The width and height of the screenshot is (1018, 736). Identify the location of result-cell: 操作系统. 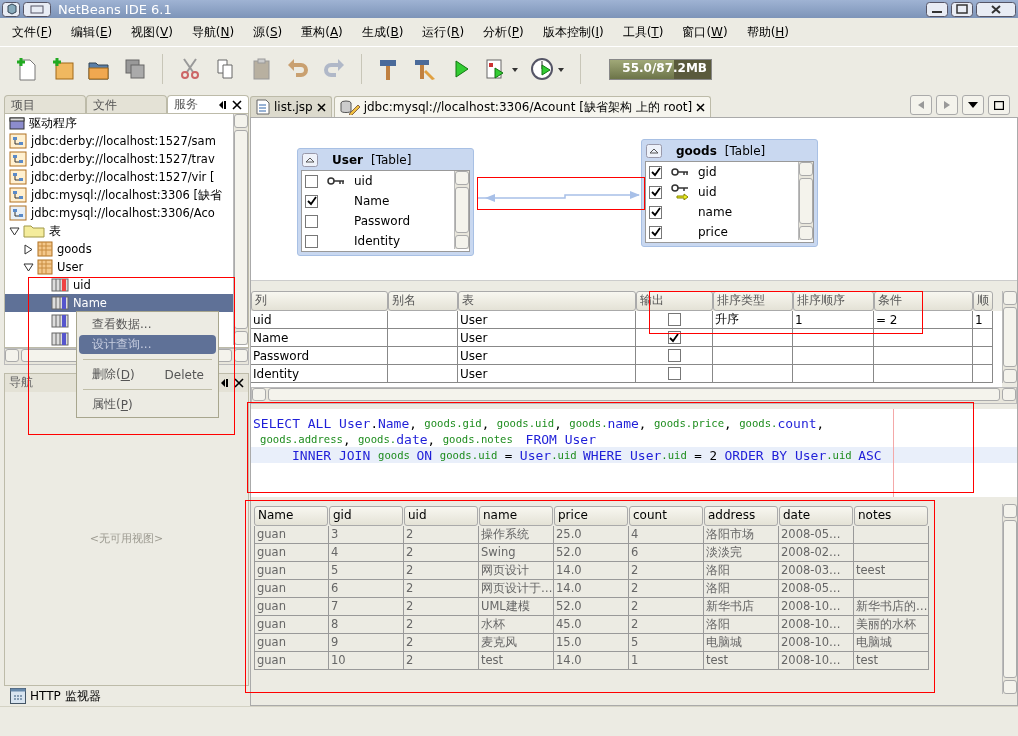
(516, 535).